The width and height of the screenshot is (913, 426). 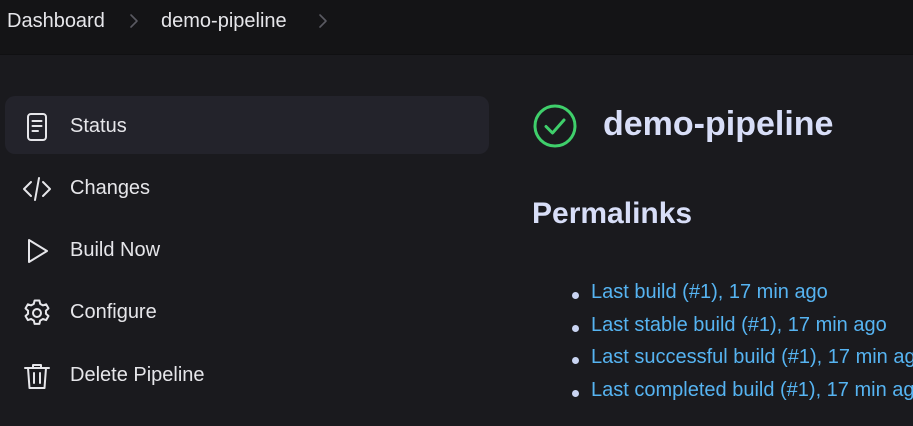 What do you see at coordinates (718, 124) in the screenshot?
I see `page-title: demo-pipeline` at bounding box center [718, 124].